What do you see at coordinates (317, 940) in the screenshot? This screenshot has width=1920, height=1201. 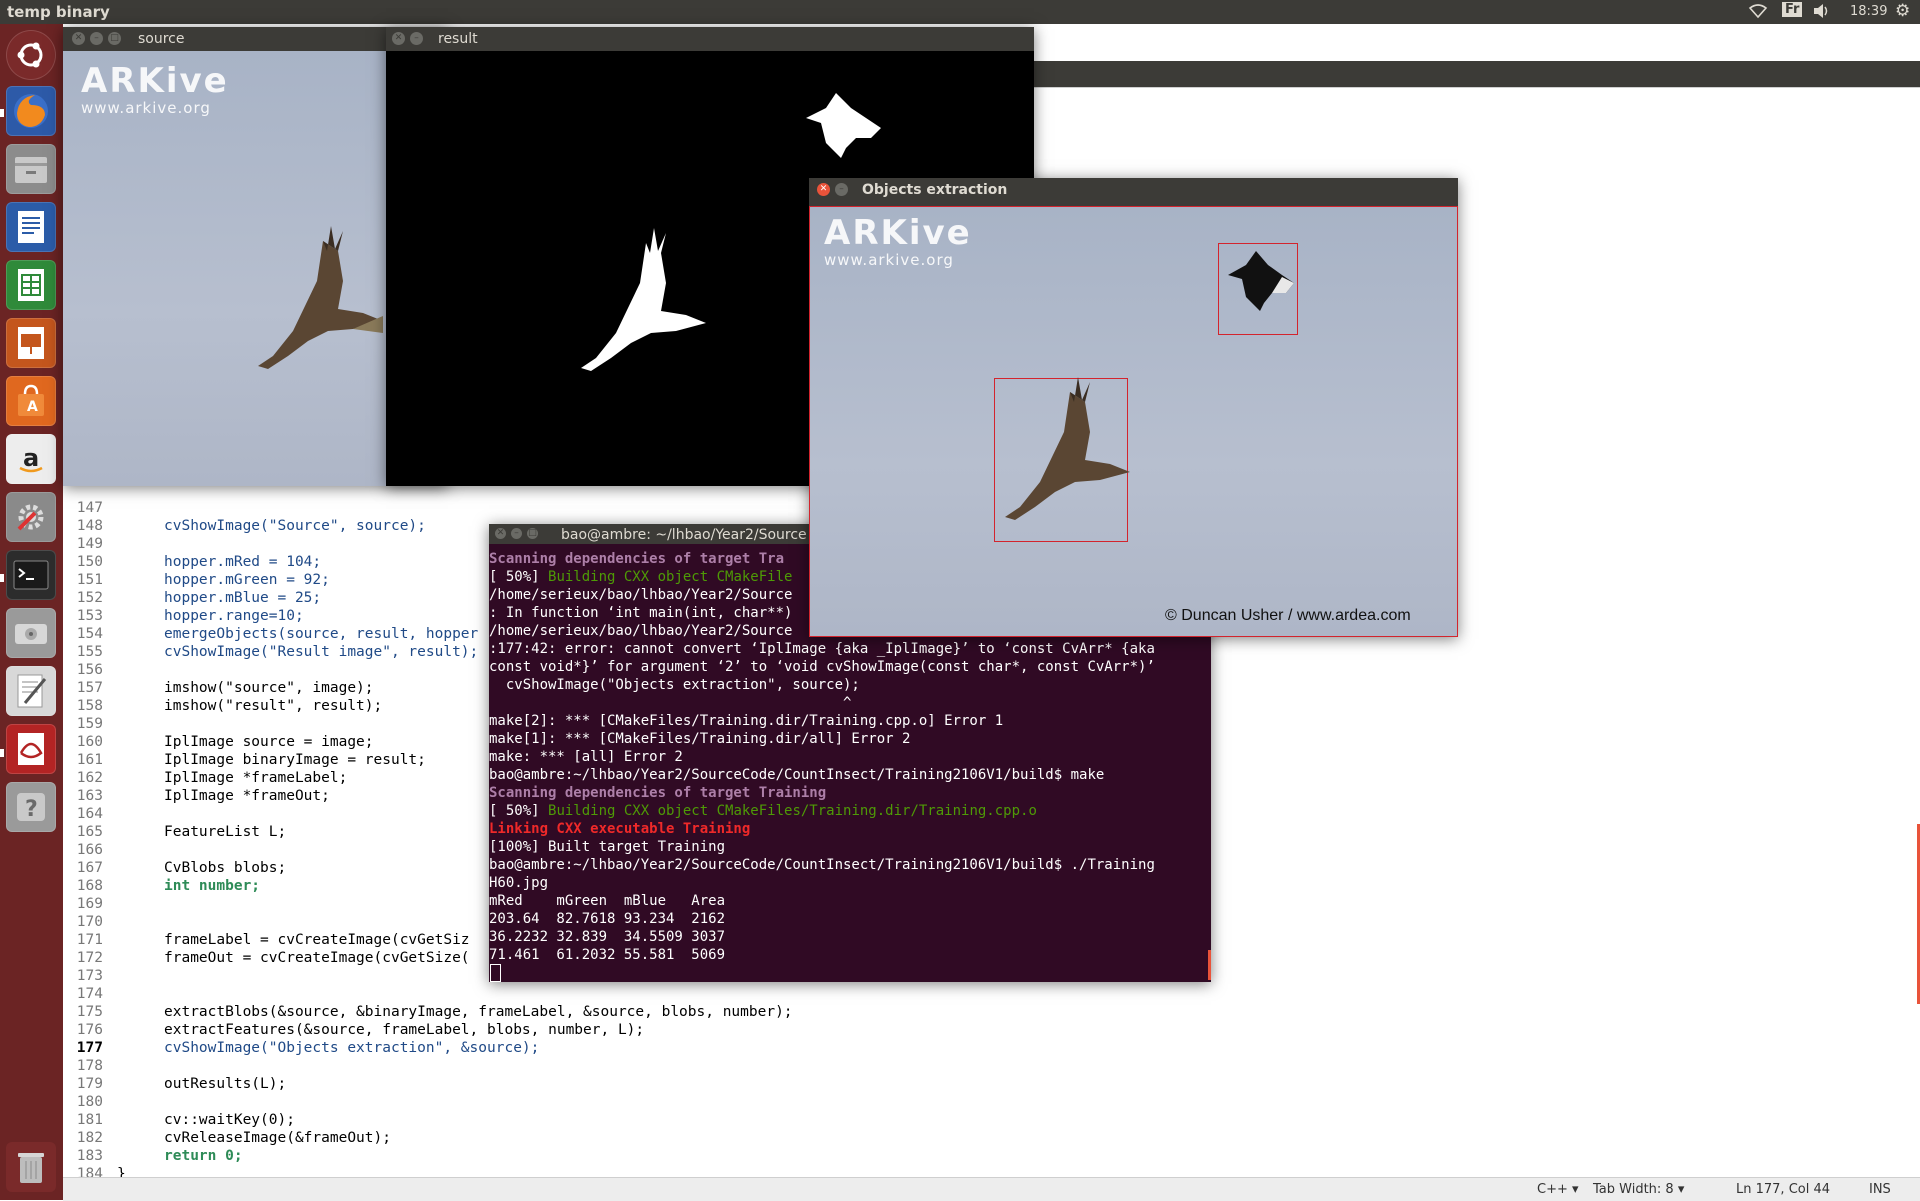 I see `code-text: frameLabel = cvCreateImage(cvGetSiz` at bounding box center [317, 940].